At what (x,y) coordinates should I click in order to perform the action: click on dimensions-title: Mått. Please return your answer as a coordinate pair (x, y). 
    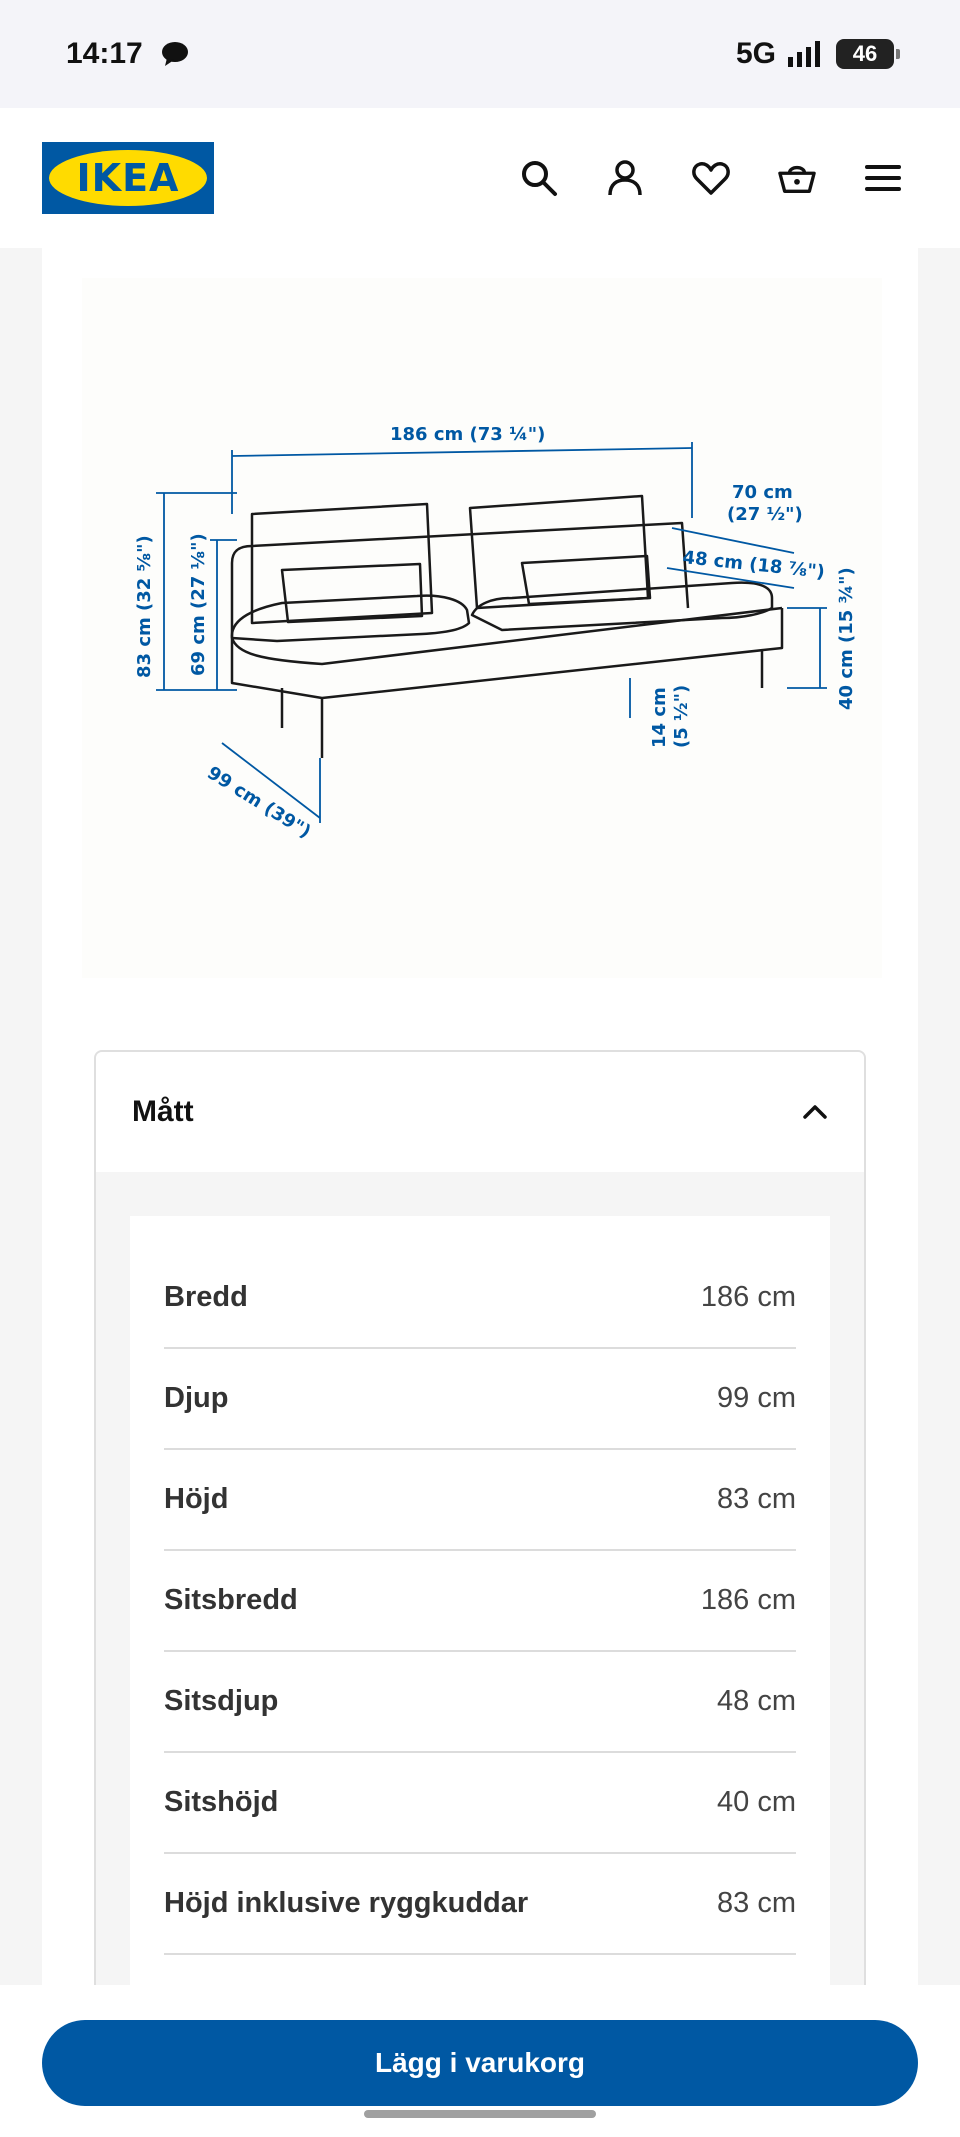
    Looking at the image, I should click on (163, 1111).